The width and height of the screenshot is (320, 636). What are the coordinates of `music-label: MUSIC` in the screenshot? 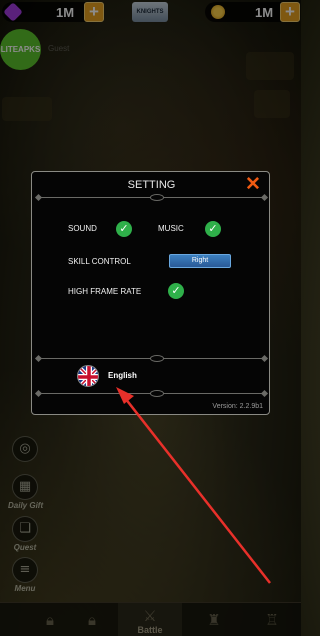 It's located at (171, 228).